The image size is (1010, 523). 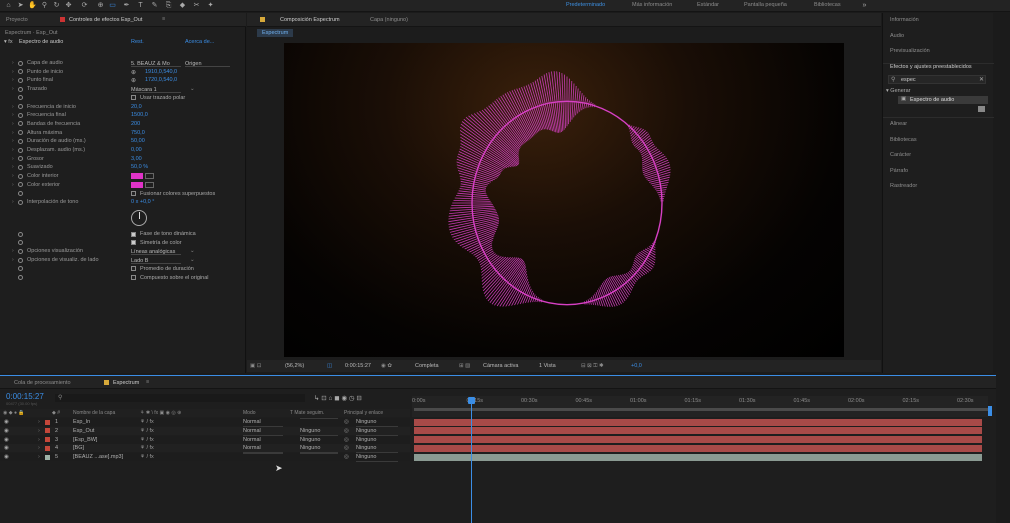 I want to click on mode-header: Modo, so click(x=249, y=413).